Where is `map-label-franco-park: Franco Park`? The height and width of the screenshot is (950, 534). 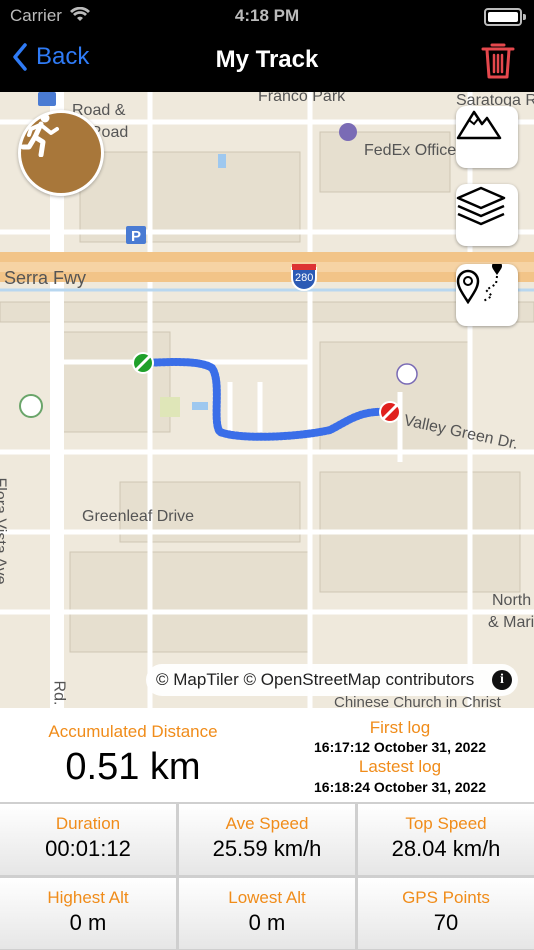
map-label-franco-park: Franco Park is located at coordinates (302, 98).